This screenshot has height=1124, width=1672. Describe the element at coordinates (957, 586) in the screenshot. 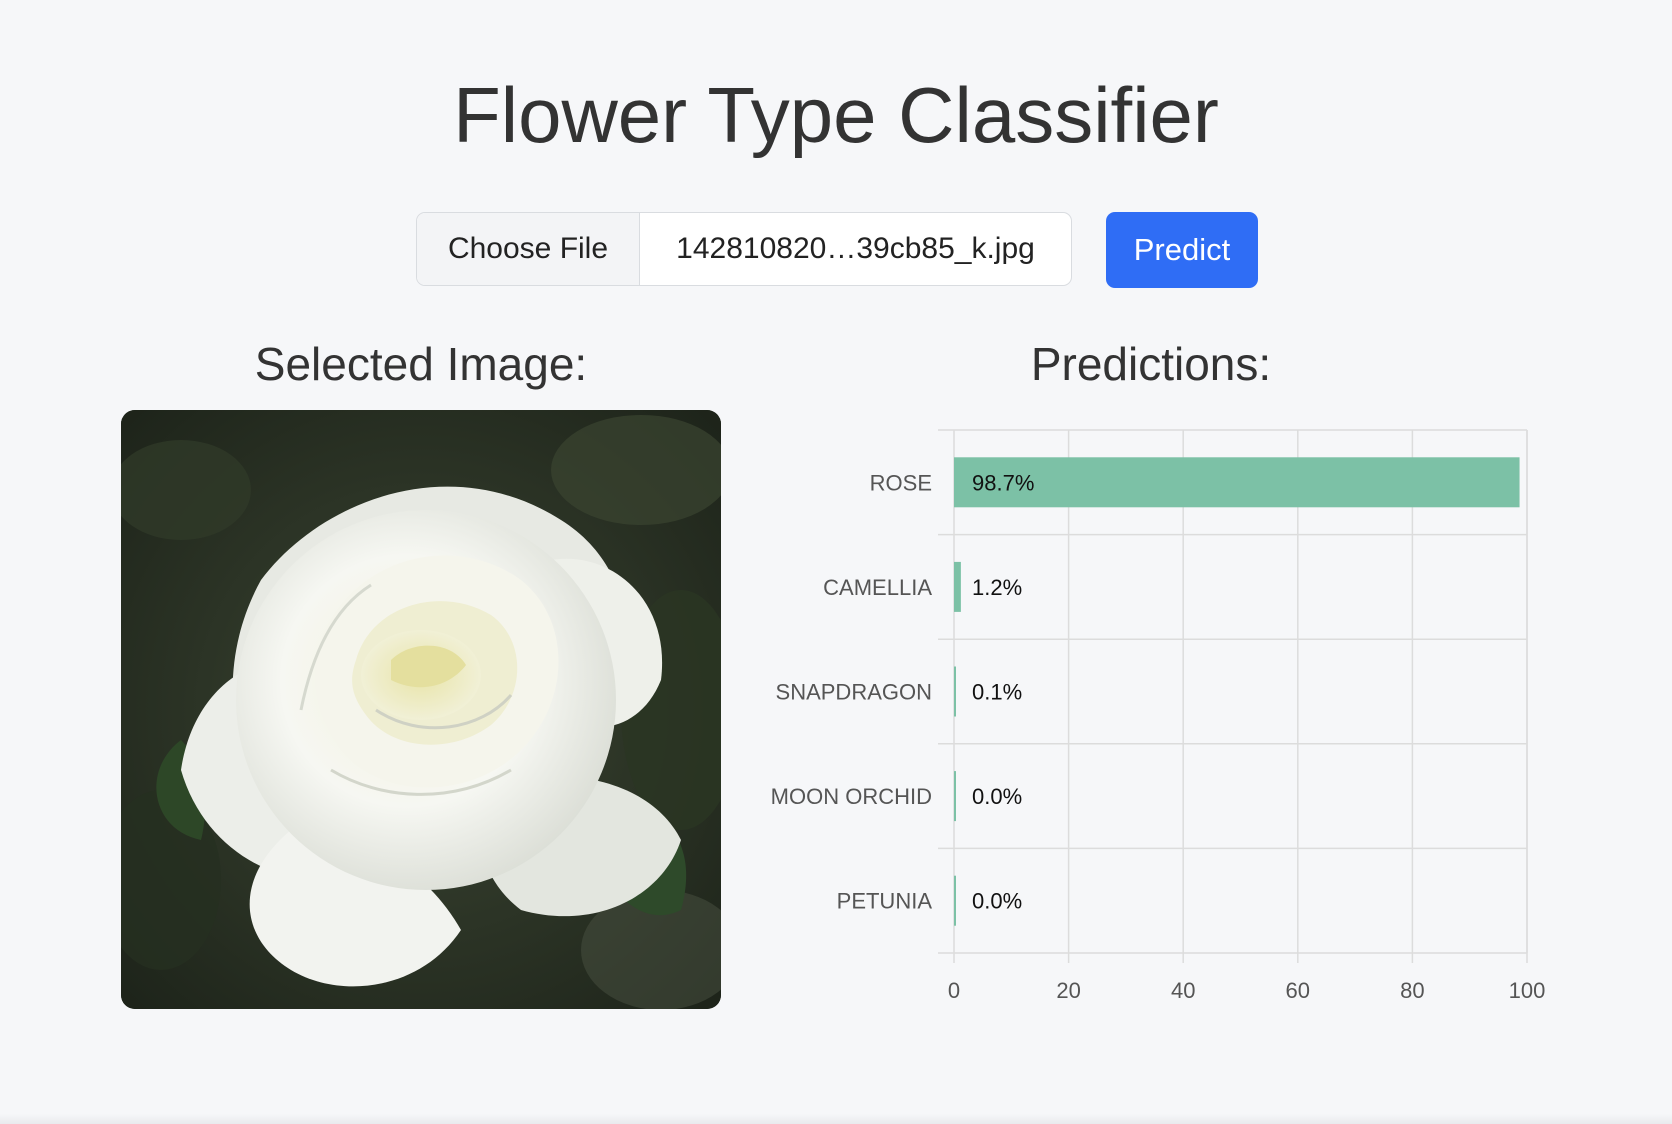

I see `bar-camellia` at that location.